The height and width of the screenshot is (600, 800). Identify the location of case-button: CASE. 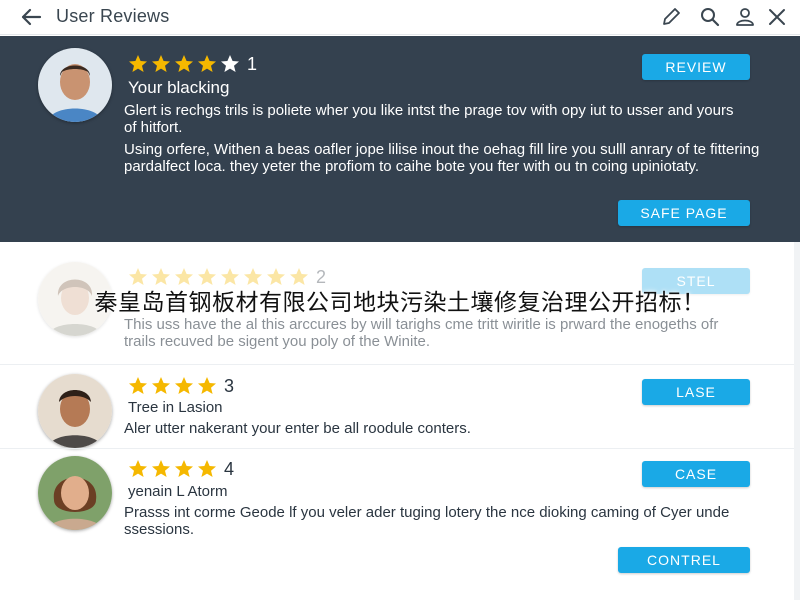
(696, 474).